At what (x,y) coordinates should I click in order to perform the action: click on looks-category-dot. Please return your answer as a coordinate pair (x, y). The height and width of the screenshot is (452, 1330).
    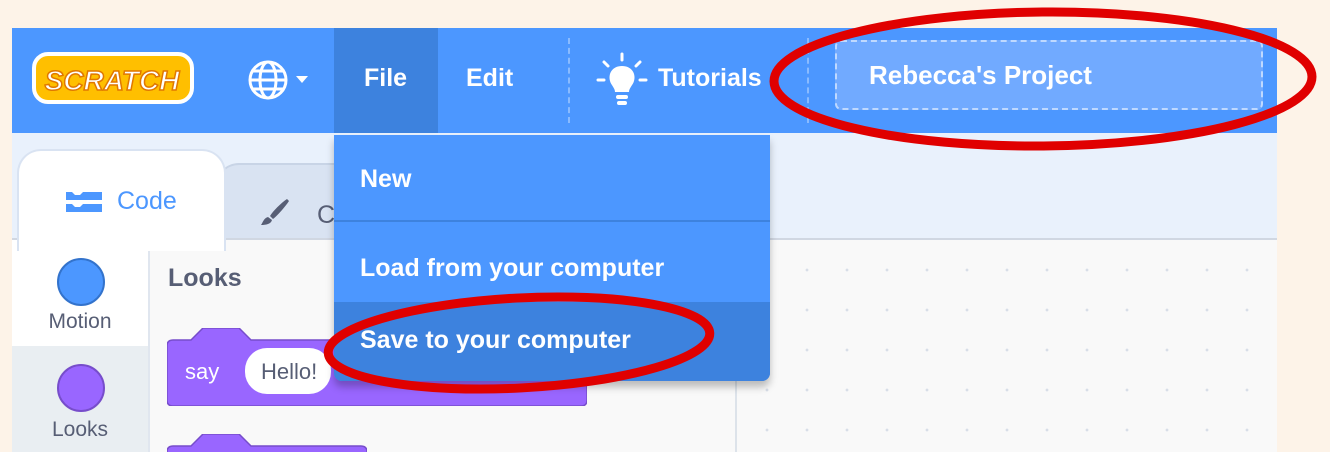
    Looking at the image, I should click on (81, 388).